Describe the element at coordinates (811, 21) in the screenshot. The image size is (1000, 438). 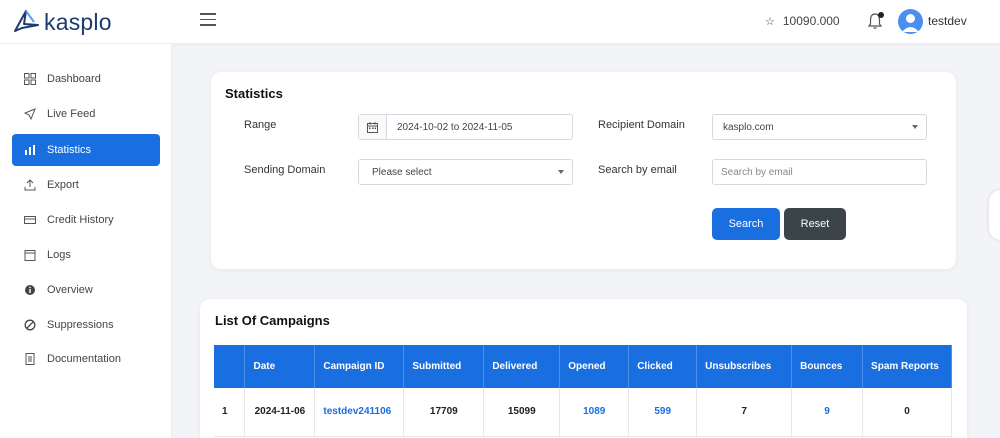
I see `credits-value: 10090.000` at that location.